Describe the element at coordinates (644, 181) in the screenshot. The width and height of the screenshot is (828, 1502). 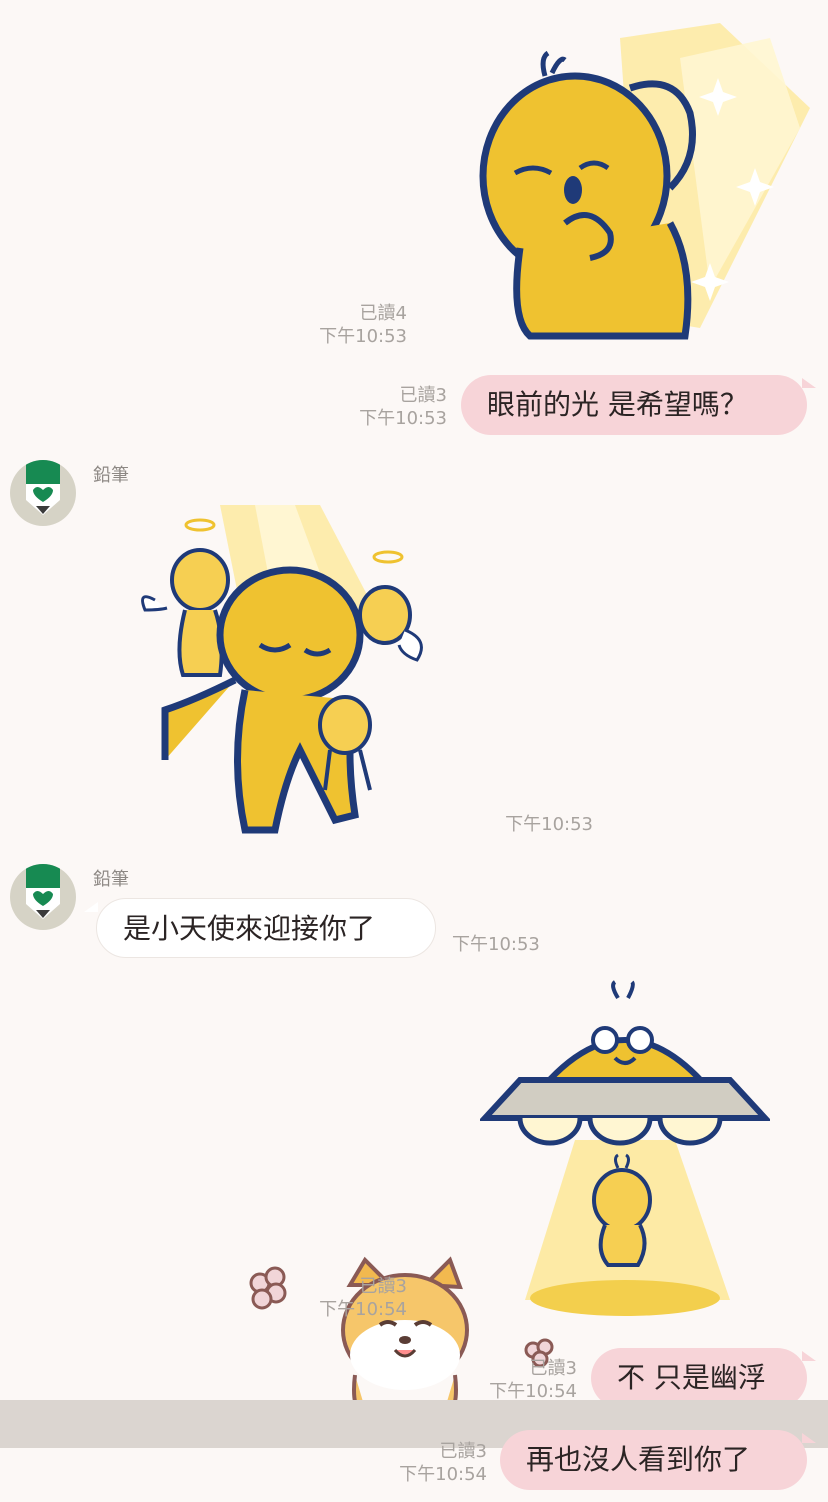
I see `sticker-thinking-character` at that location.